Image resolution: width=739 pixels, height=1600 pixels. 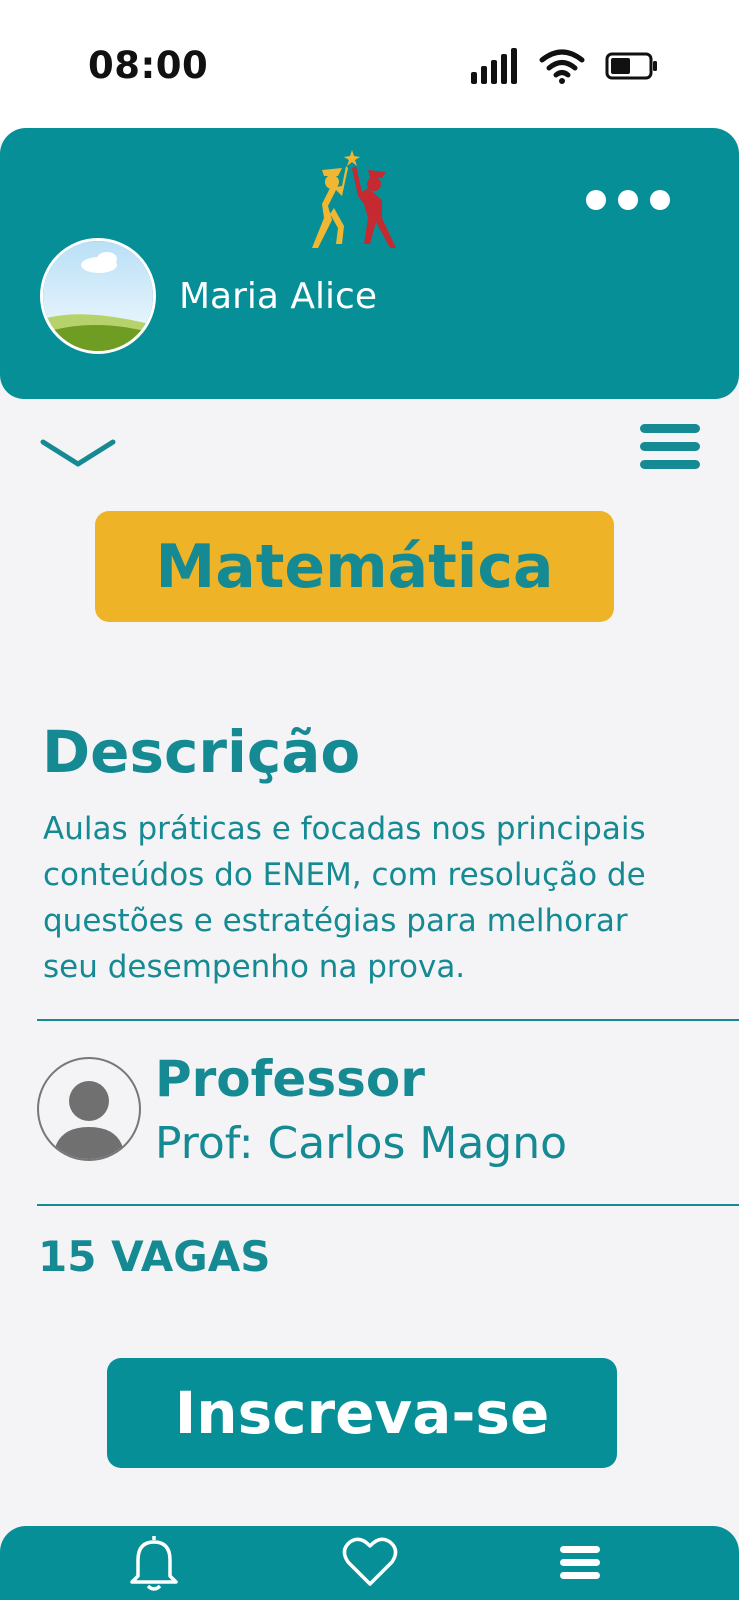 I want to click on wifi-icon, so click(x=562, y=66).